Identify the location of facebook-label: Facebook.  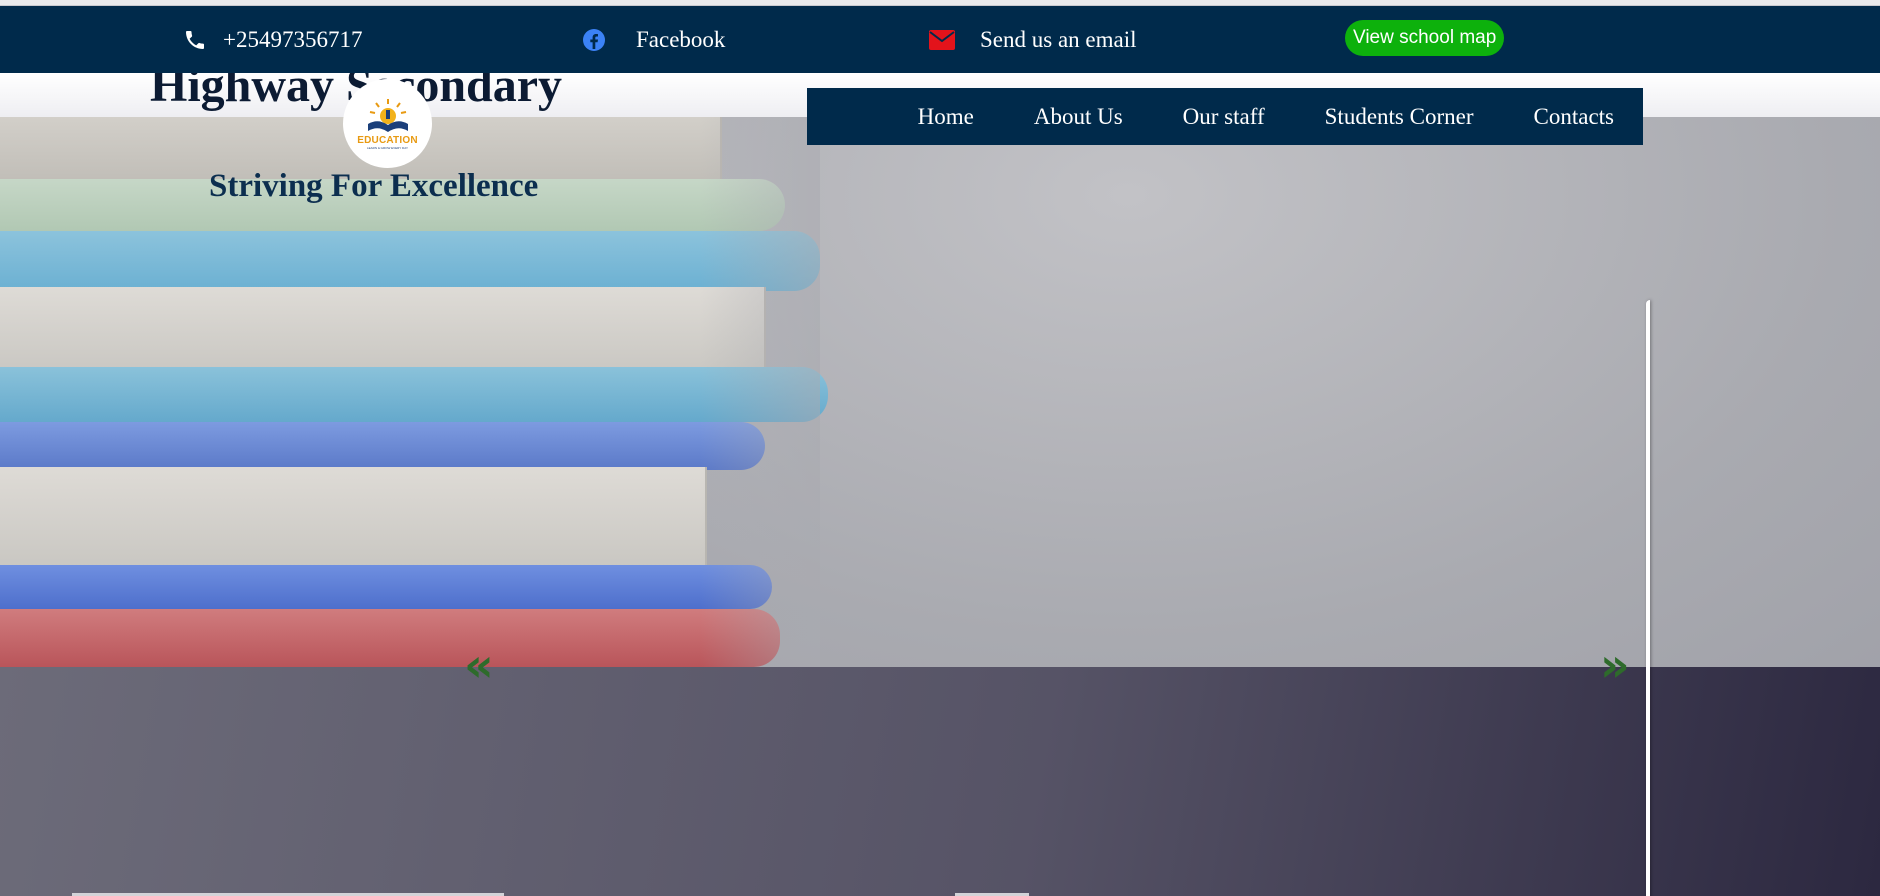
(681, 39).